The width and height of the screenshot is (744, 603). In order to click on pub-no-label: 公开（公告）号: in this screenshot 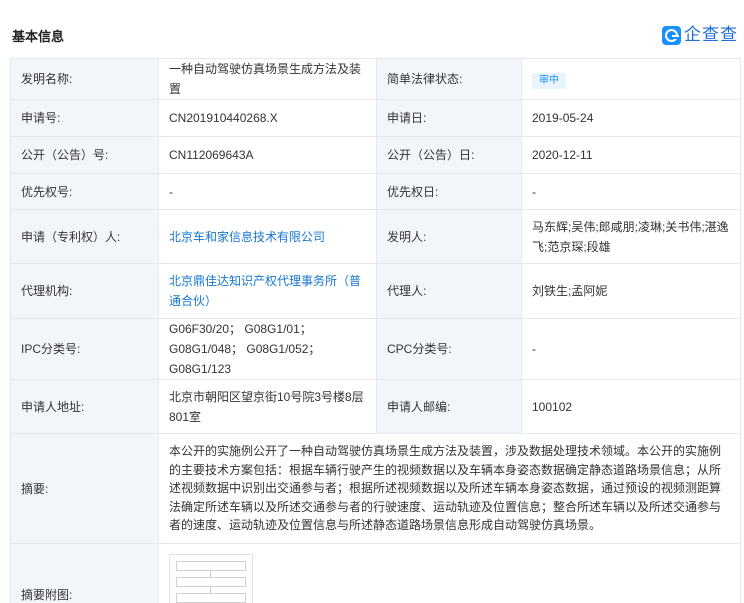, I will do `click(84, 155)`.